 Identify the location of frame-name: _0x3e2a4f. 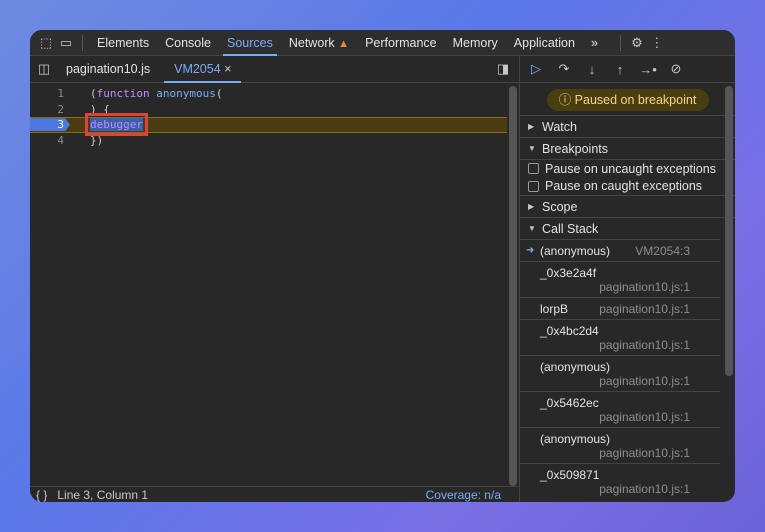
(568, 273).